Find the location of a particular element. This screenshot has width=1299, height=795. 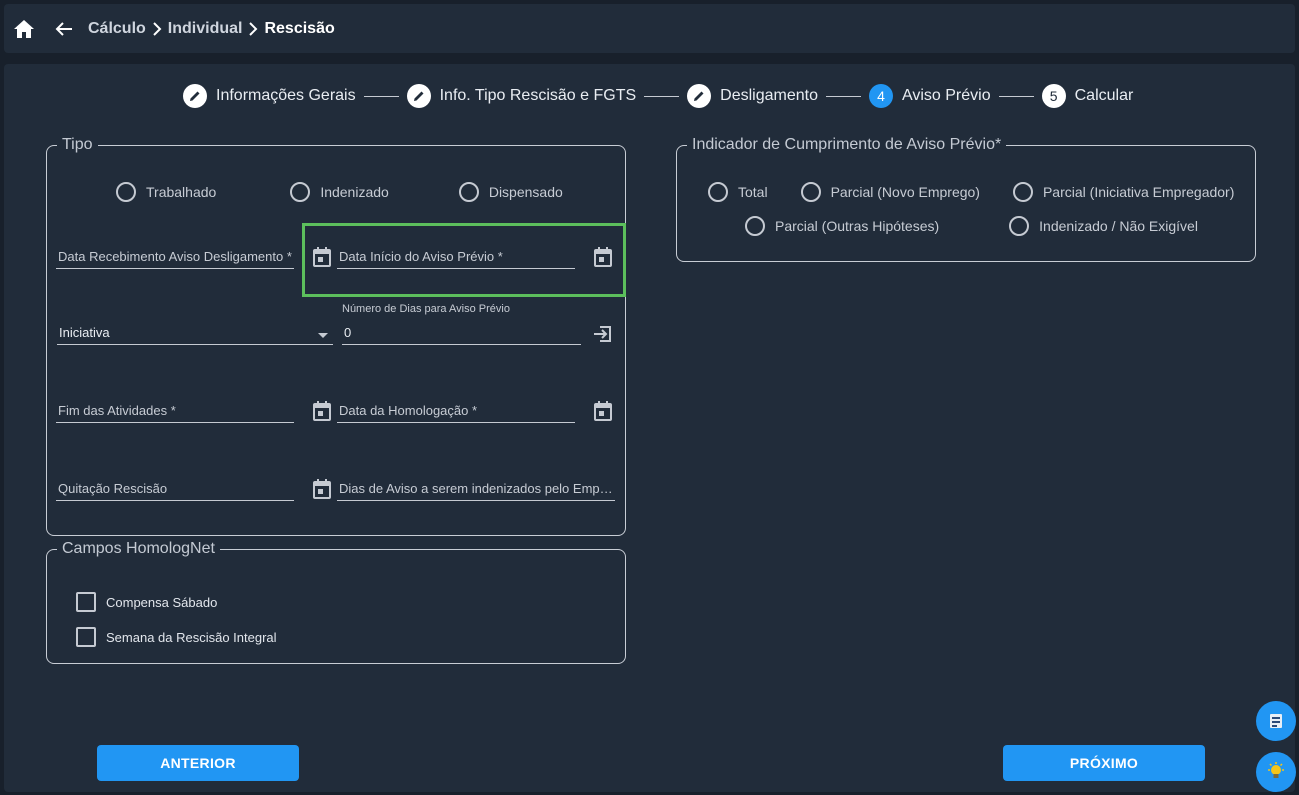

step-label: Aviso Prévio is located at coordinates (946, 95).